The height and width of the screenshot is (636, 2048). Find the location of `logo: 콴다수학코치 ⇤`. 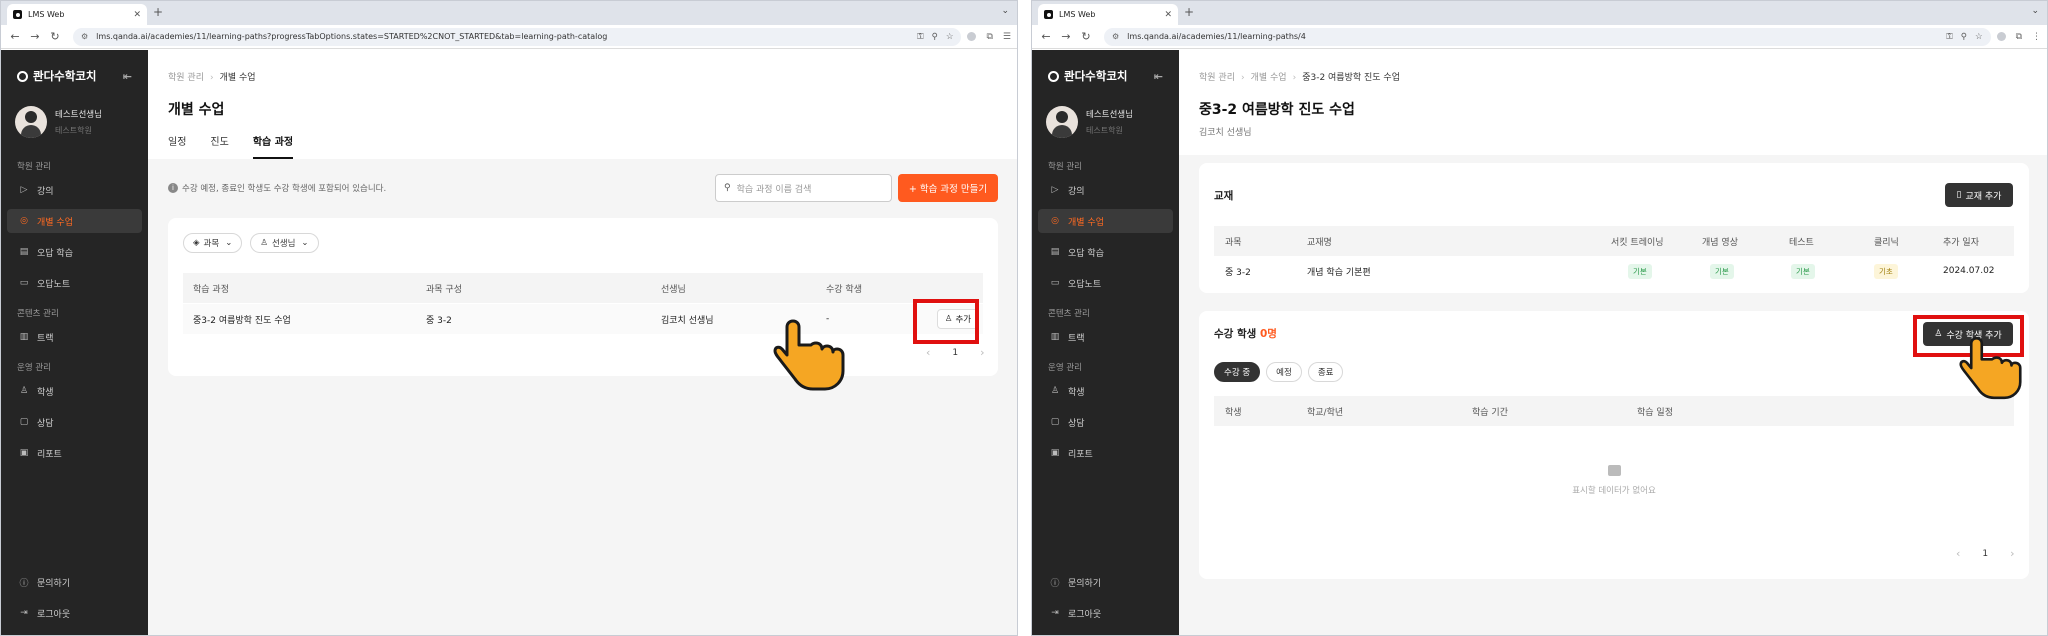

logo: 콴다수학코치 ⇤ is located at coordinates (1105, 76).